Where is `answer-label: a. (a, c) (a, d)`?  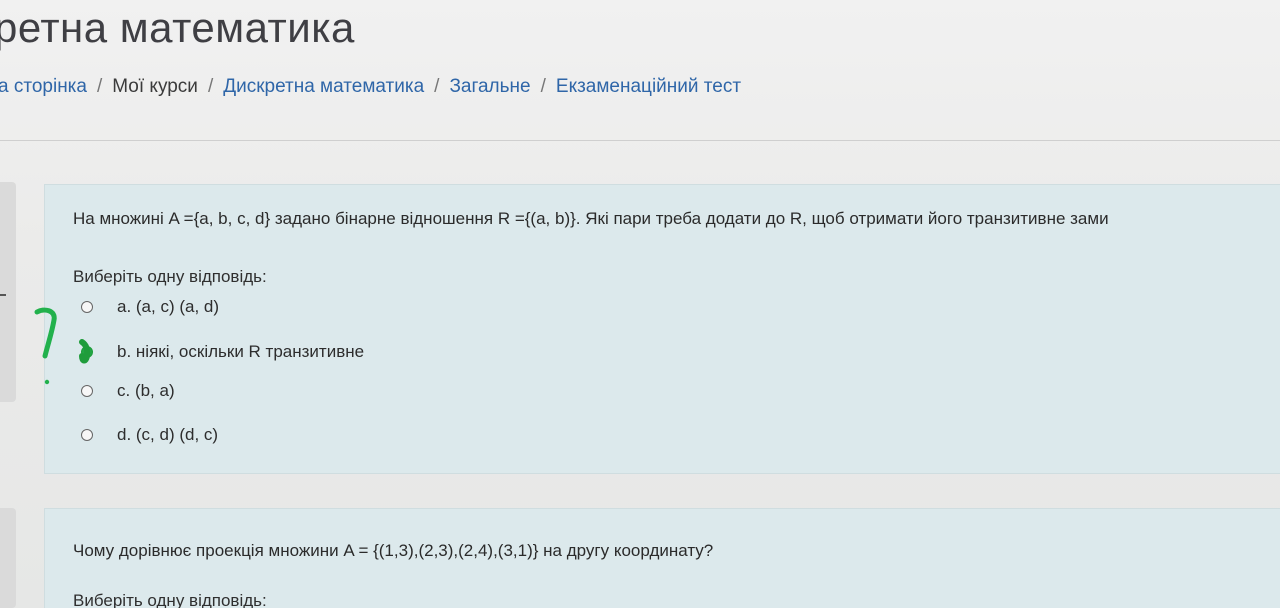
answer-label: a. (a, c) (a, d) is located at coordinates (168, 306).